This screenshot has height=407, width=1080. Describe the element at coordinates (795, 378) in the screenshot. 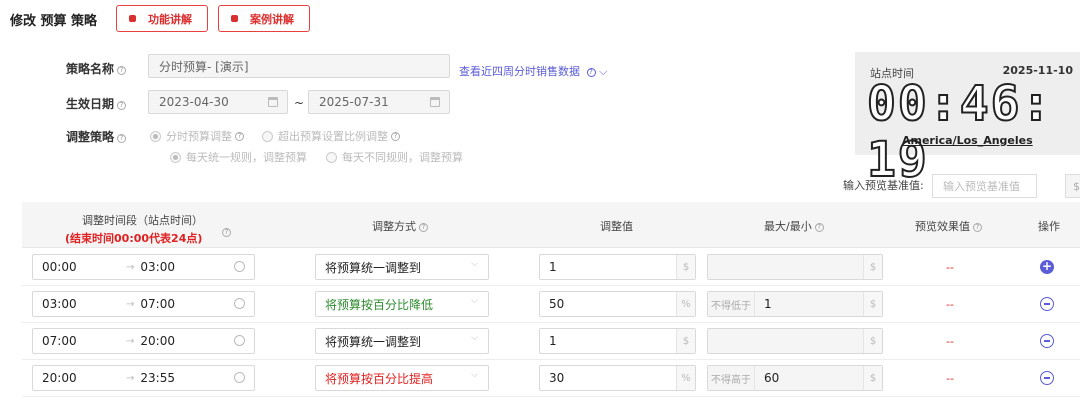

I see `limit-input: 不得高于 60 $` at that location.